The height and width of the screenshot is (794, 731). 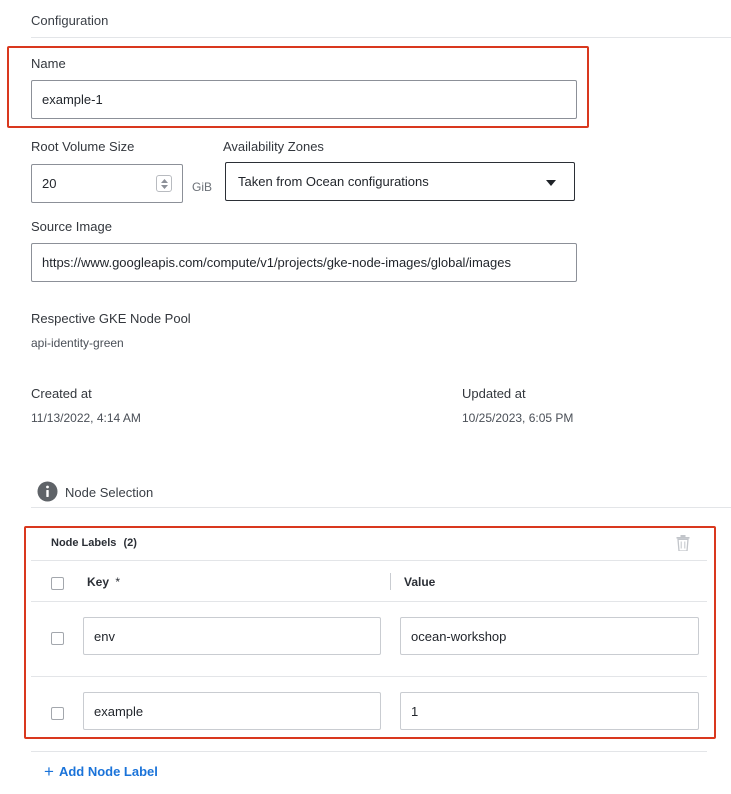 I want to click on stepper-arrows-icon, so click(x=164, y=183).